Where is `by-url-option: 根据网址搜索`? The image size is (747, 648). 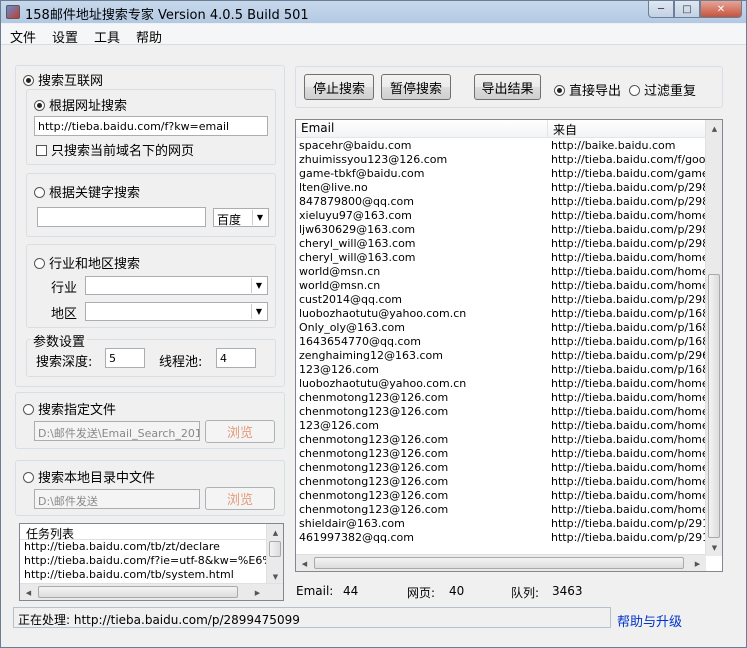
by-url-option: 根据网址搜索 is located at coordinates (80, 104).